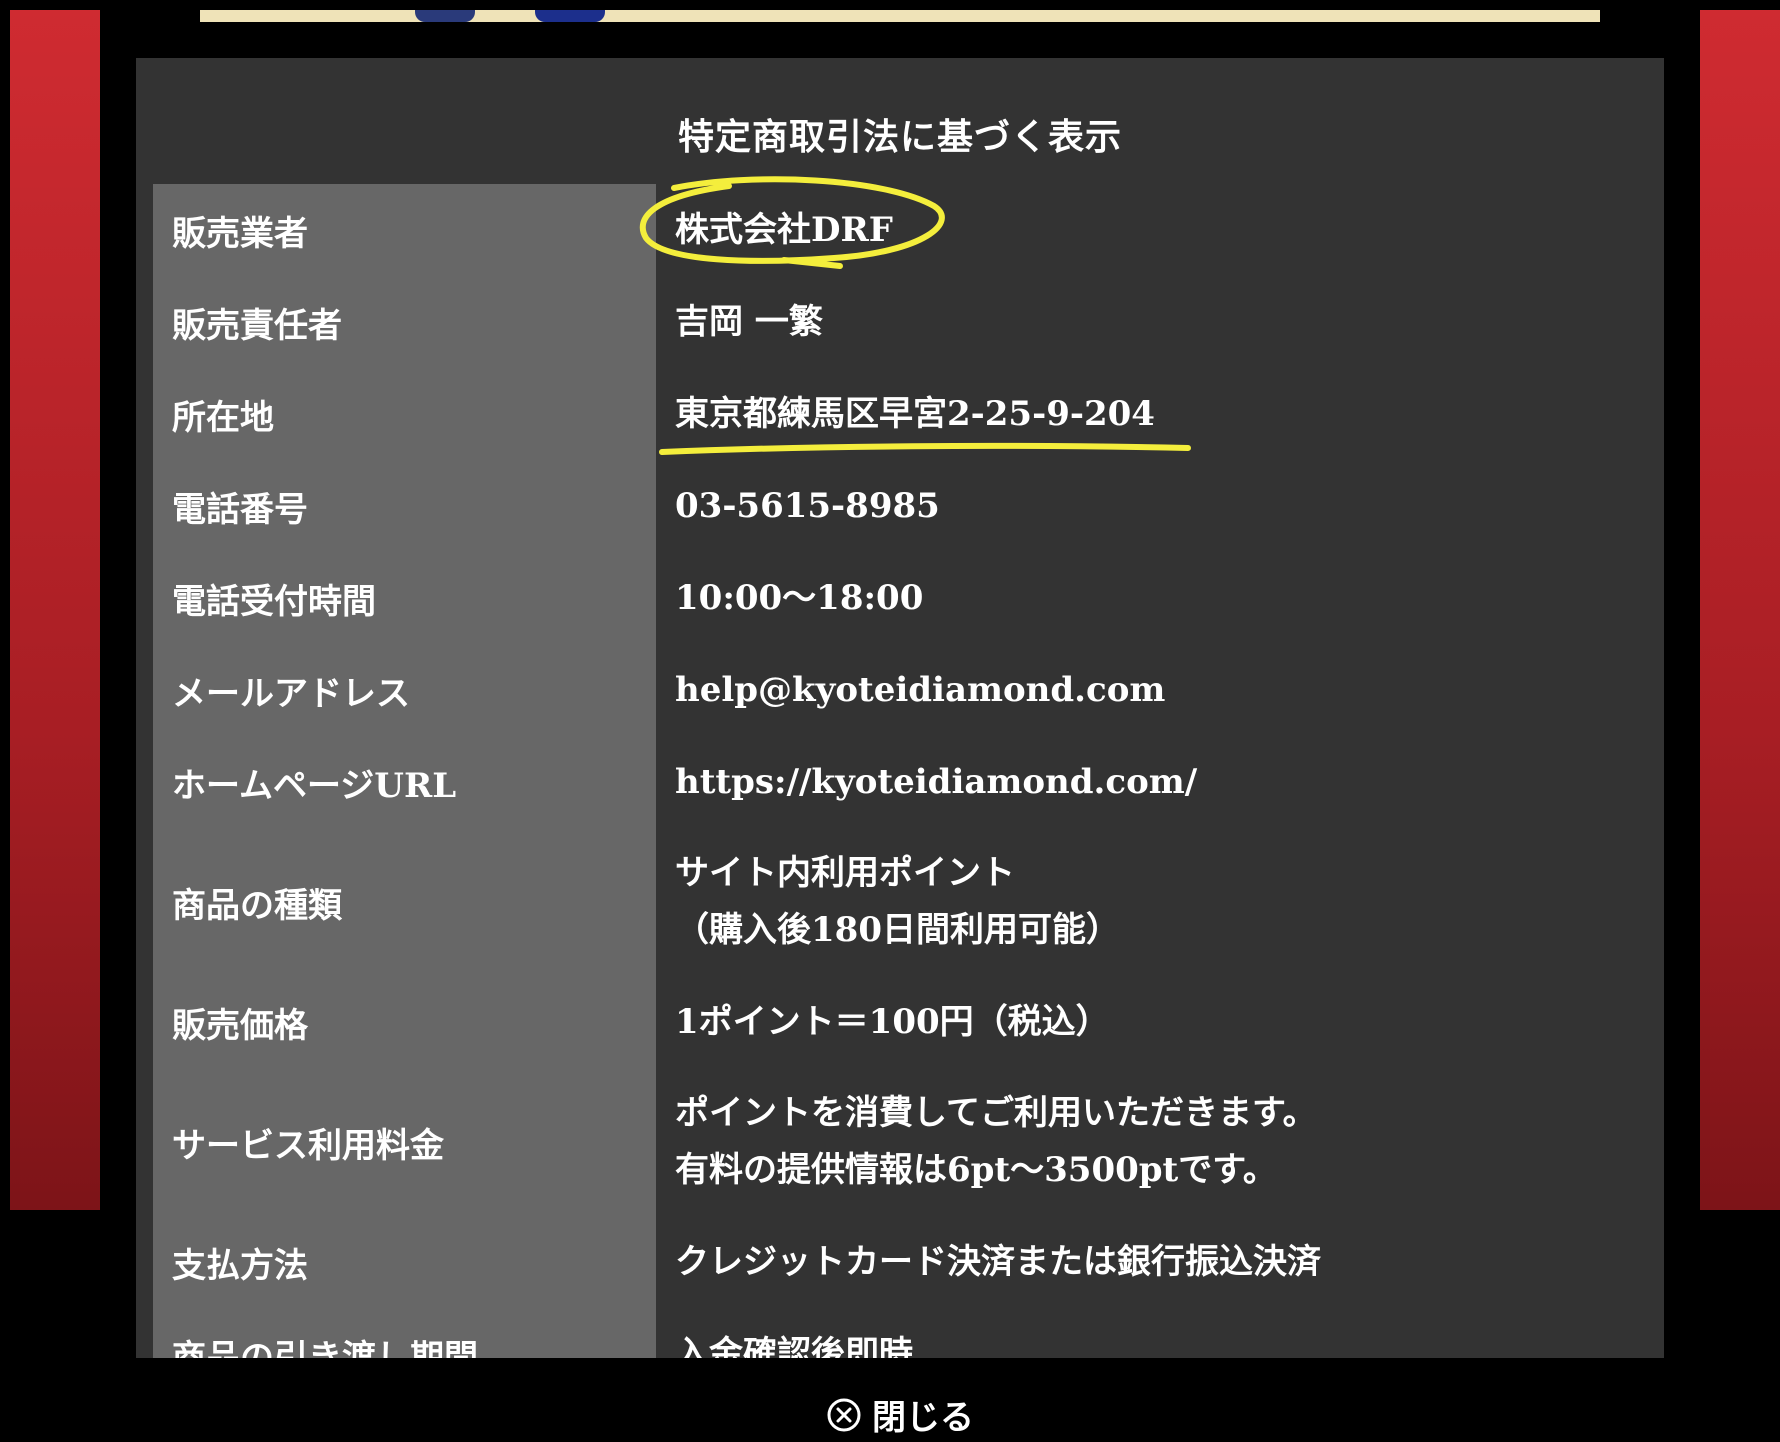 The width and height of the screenshot is (1780, 1442). What do you see at coordinates (936, 781) in the screenshot?
I see `value-line: https://kyoteidiamond.com/` at bounding box center [936, 781].